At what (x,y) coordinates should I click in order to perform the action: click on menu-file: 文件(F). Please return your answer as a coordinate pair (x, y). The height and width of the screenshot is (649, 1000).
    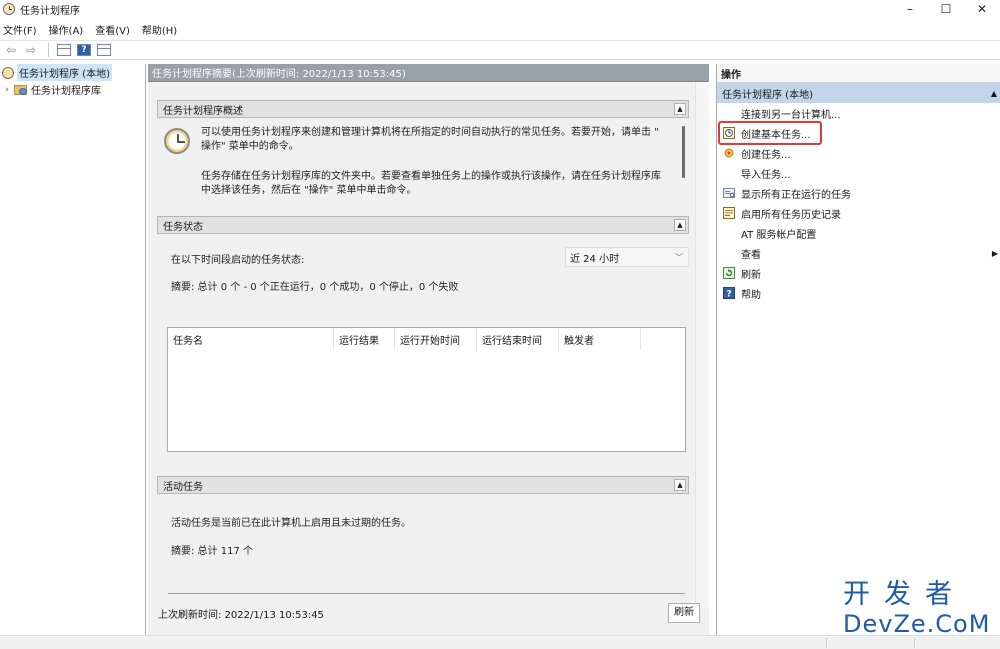
    Looking at the image, I should click on (20, 29).